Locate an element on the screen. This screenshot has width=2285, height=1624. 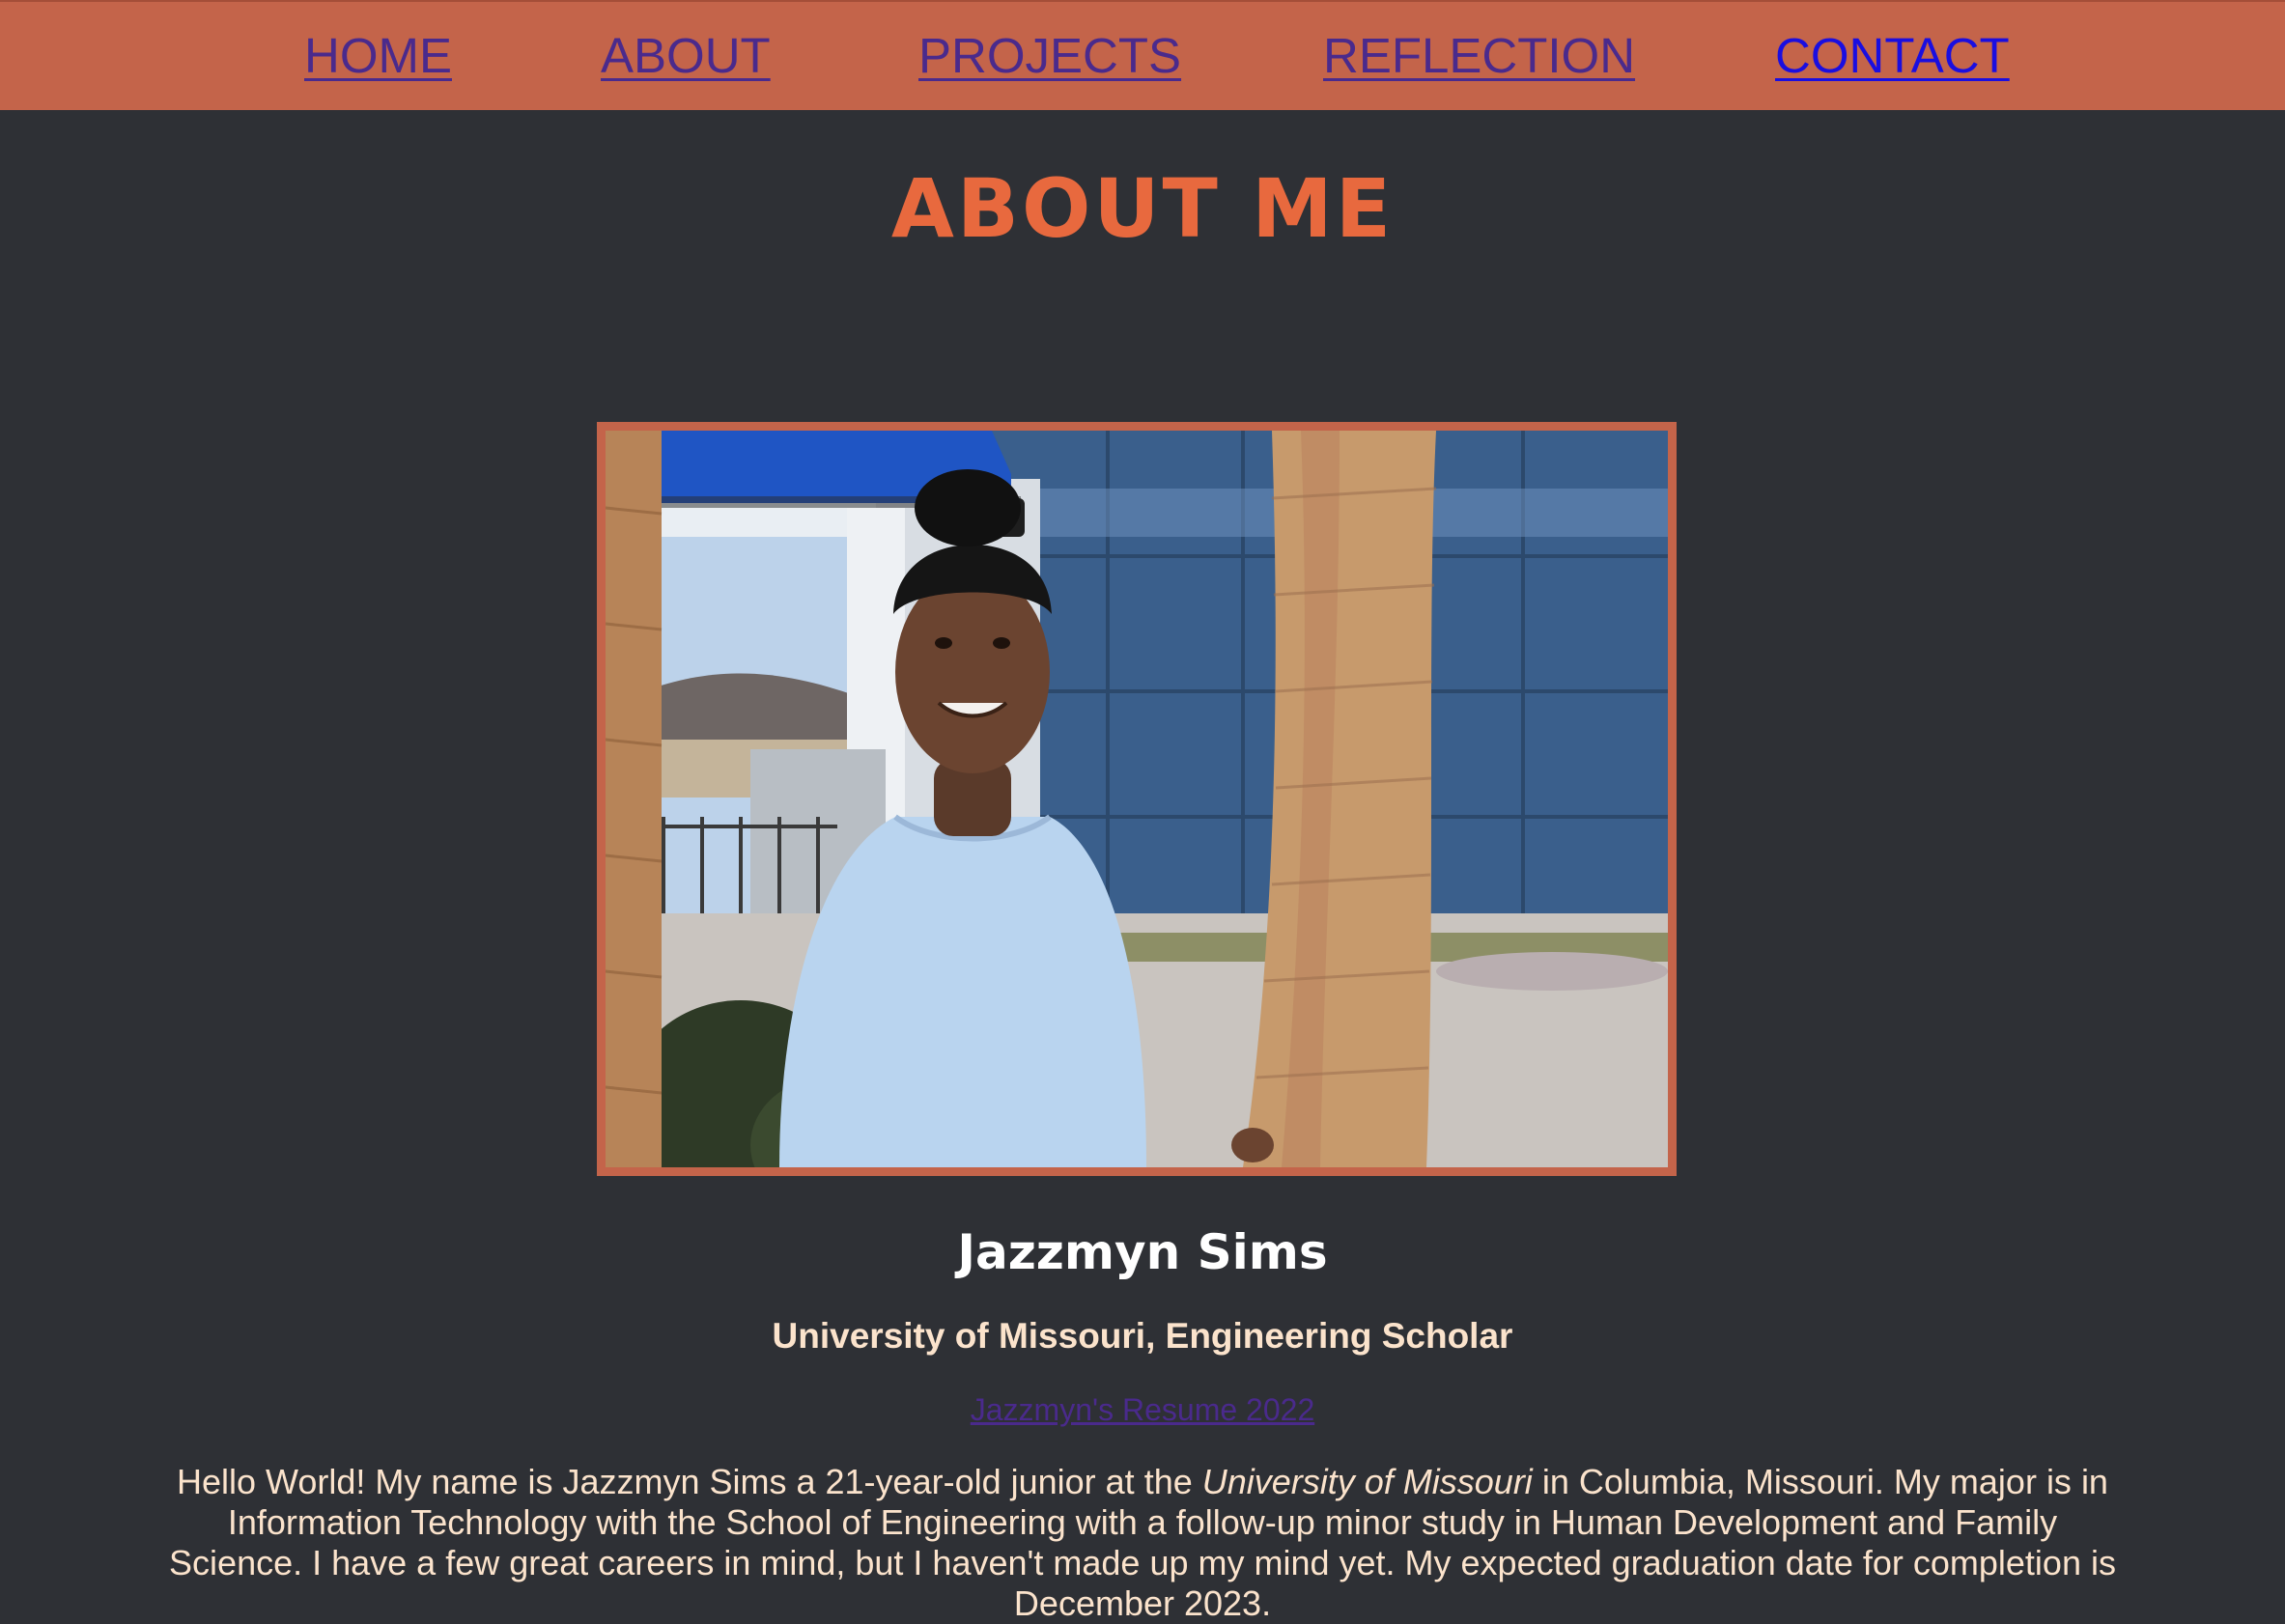
page-title: ABOUT ME is located at coordinates (1142, 209).